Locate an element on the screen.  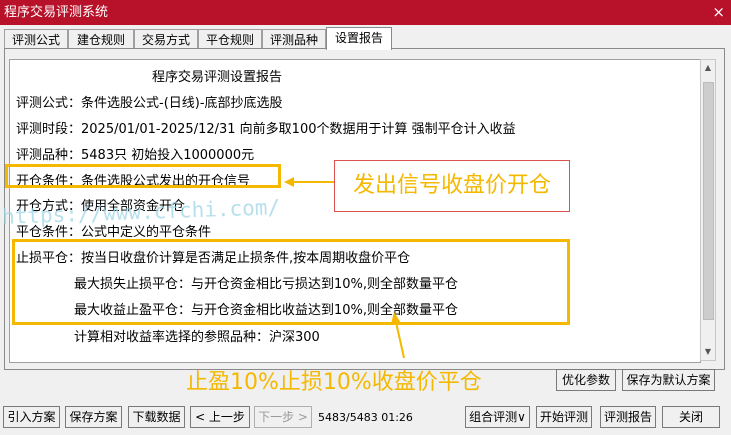
report-line-benchmark: 计算相对收益率选择的参照品种：沪深300 is located at coordinates (197, 337).